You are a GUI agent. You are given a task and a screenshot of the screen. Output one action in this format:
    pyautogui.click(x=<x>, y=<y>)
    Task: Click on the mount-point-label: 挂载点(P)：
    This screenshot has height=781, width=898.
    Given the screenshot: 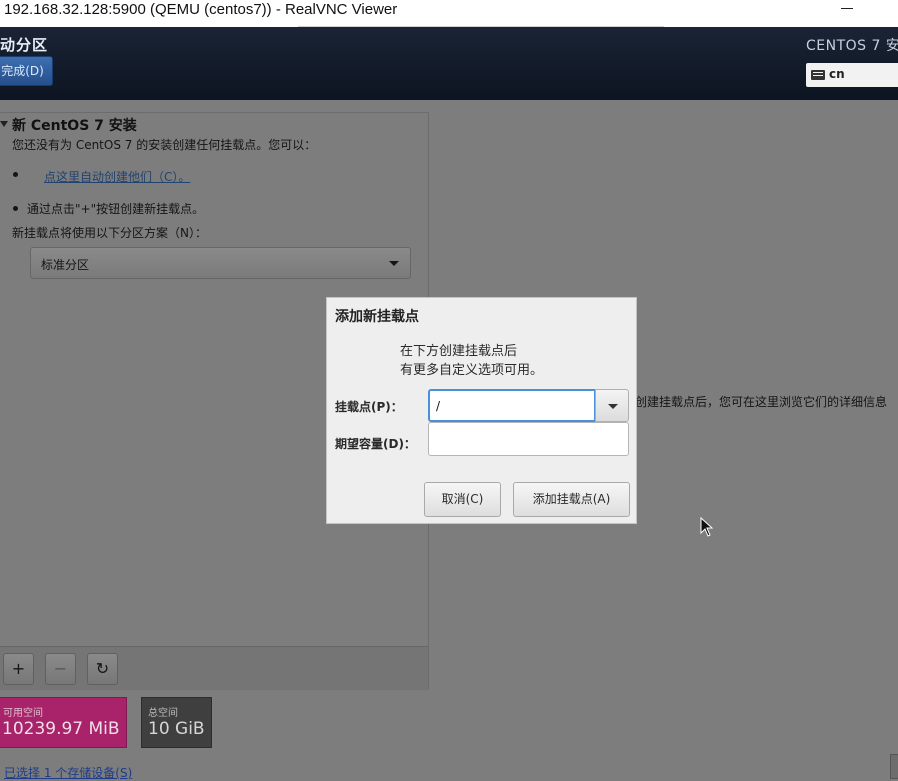 What is the action you would take?
    pyautogui.click(x=369, y=407)
    